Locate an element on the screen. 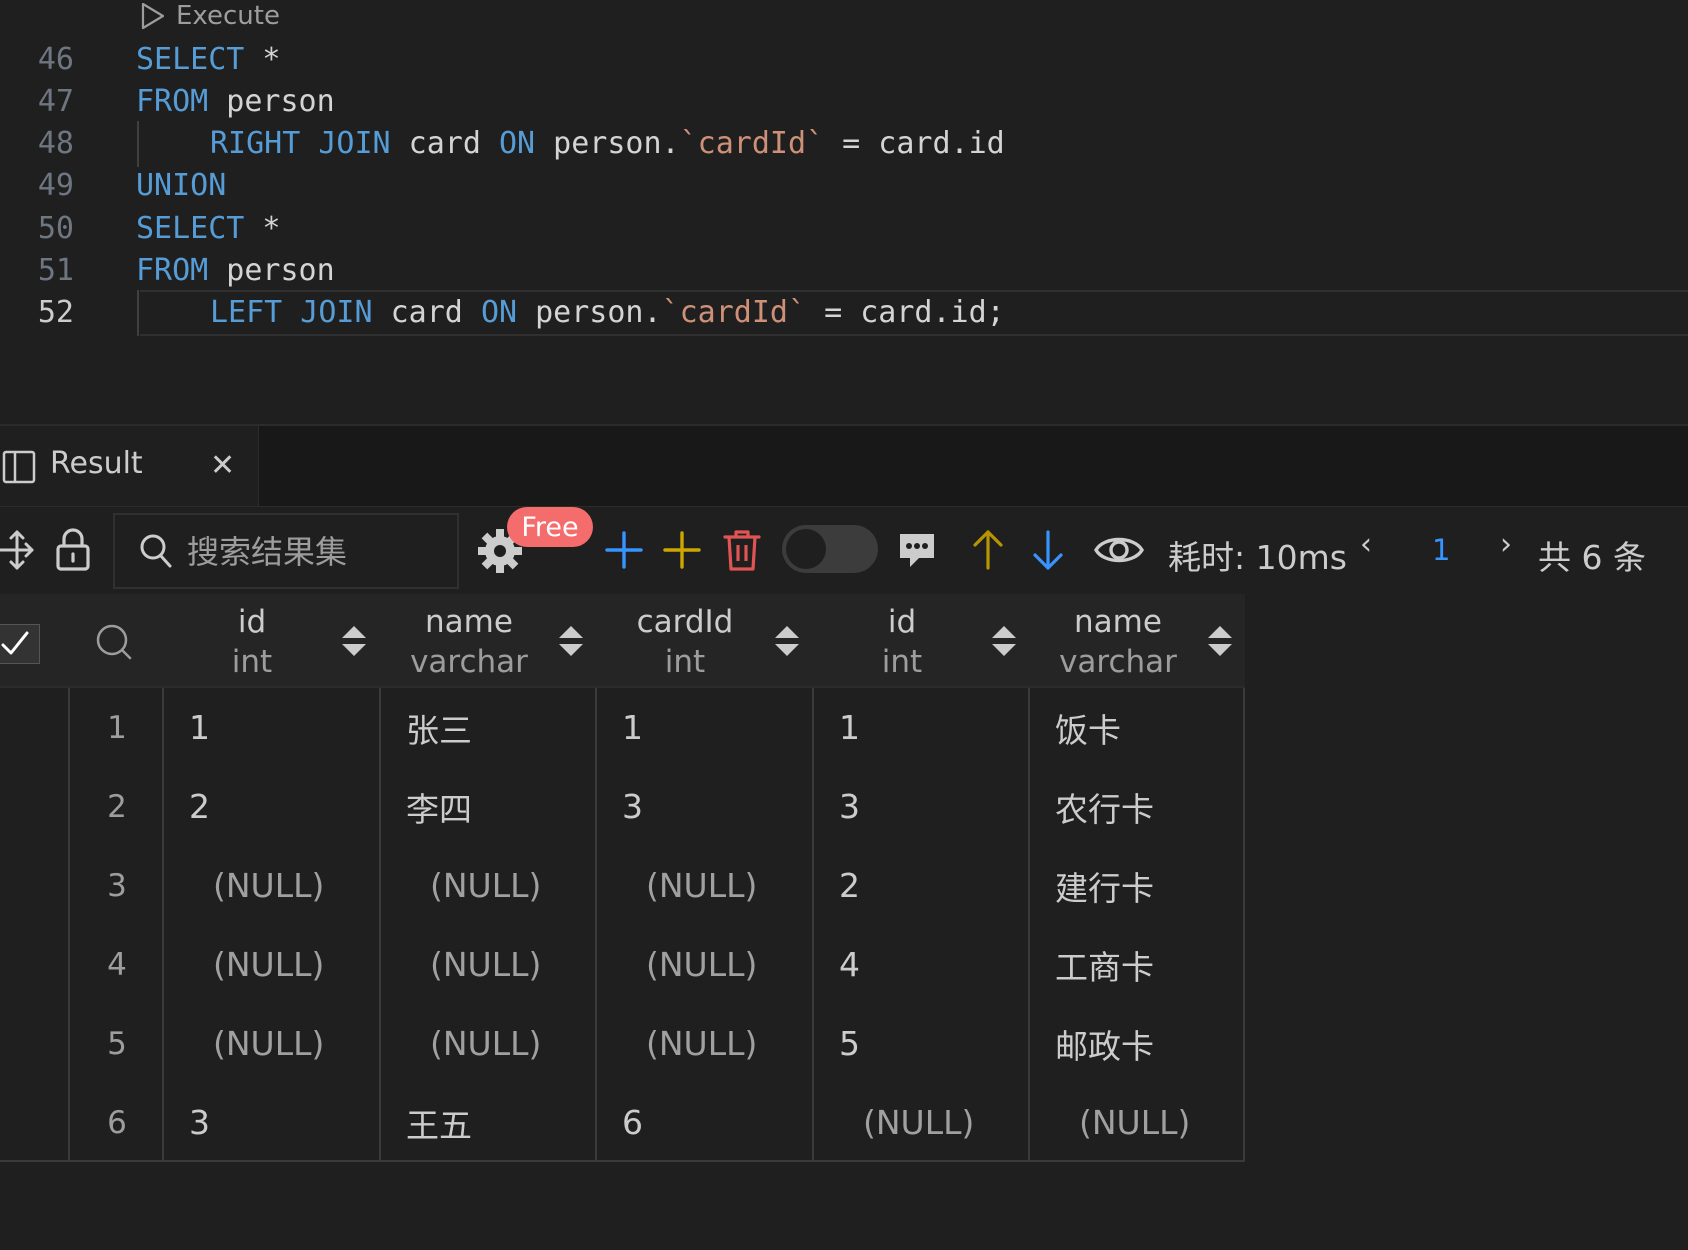  table-cell: 张三 is located at coordinates (499, 727).